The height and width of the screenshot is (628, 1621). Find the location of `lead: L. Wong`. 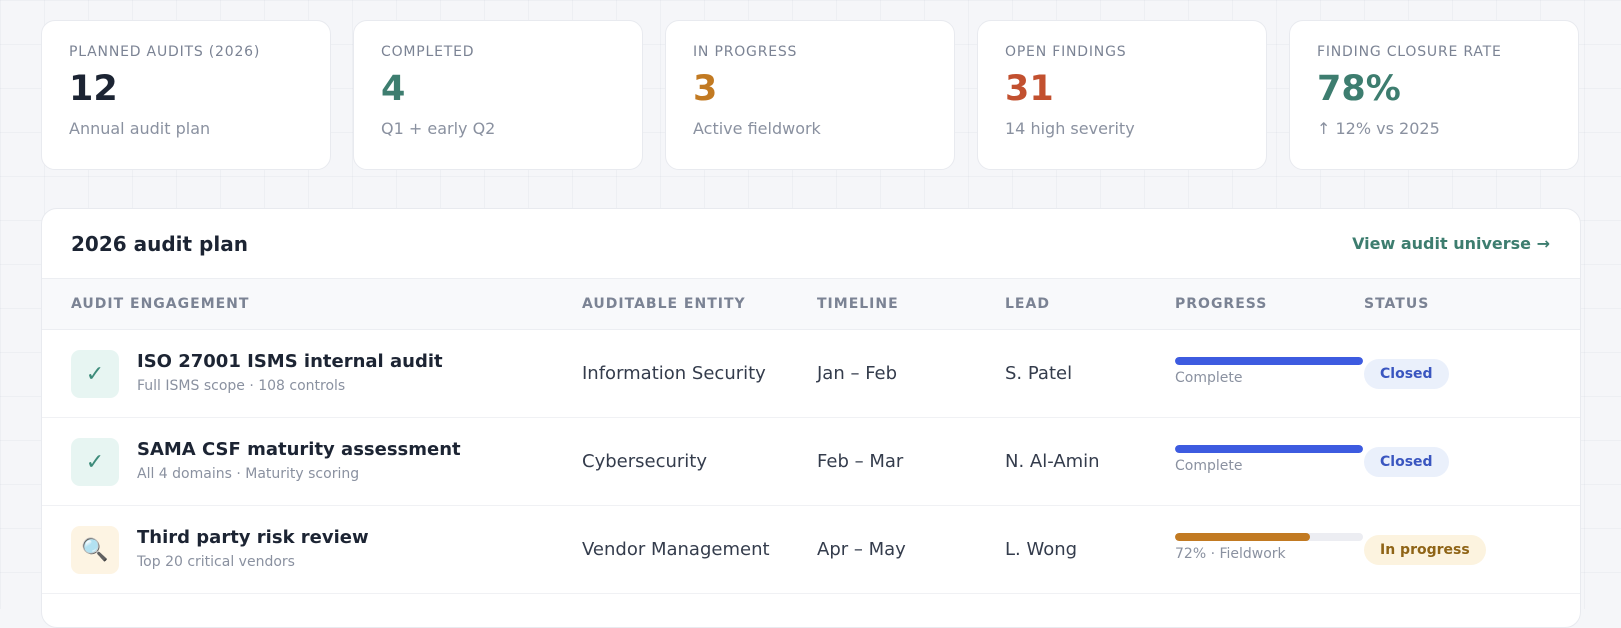

lead: L. Wong is located at coordinates (1041, 549).